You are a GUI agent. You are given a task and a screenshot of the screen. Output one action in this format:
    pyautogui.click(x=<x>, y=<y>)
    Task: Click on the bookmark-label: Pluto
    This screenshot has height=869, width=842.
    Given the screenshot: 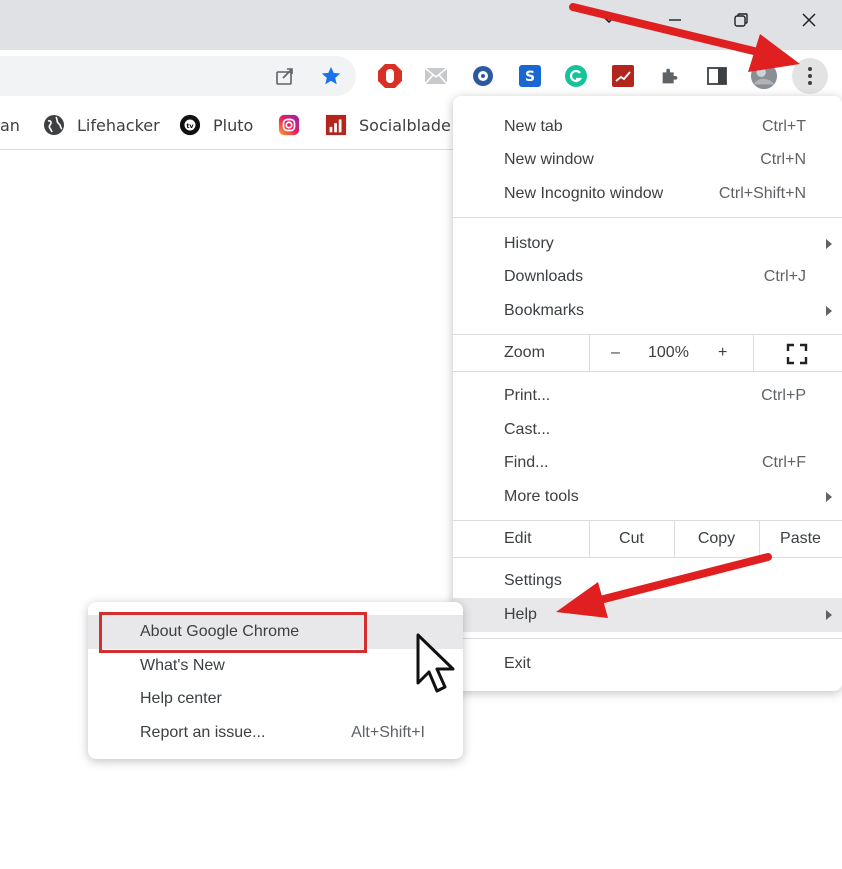 What is the action you would take?
    pyautogui.click(x=233, y=125)
    